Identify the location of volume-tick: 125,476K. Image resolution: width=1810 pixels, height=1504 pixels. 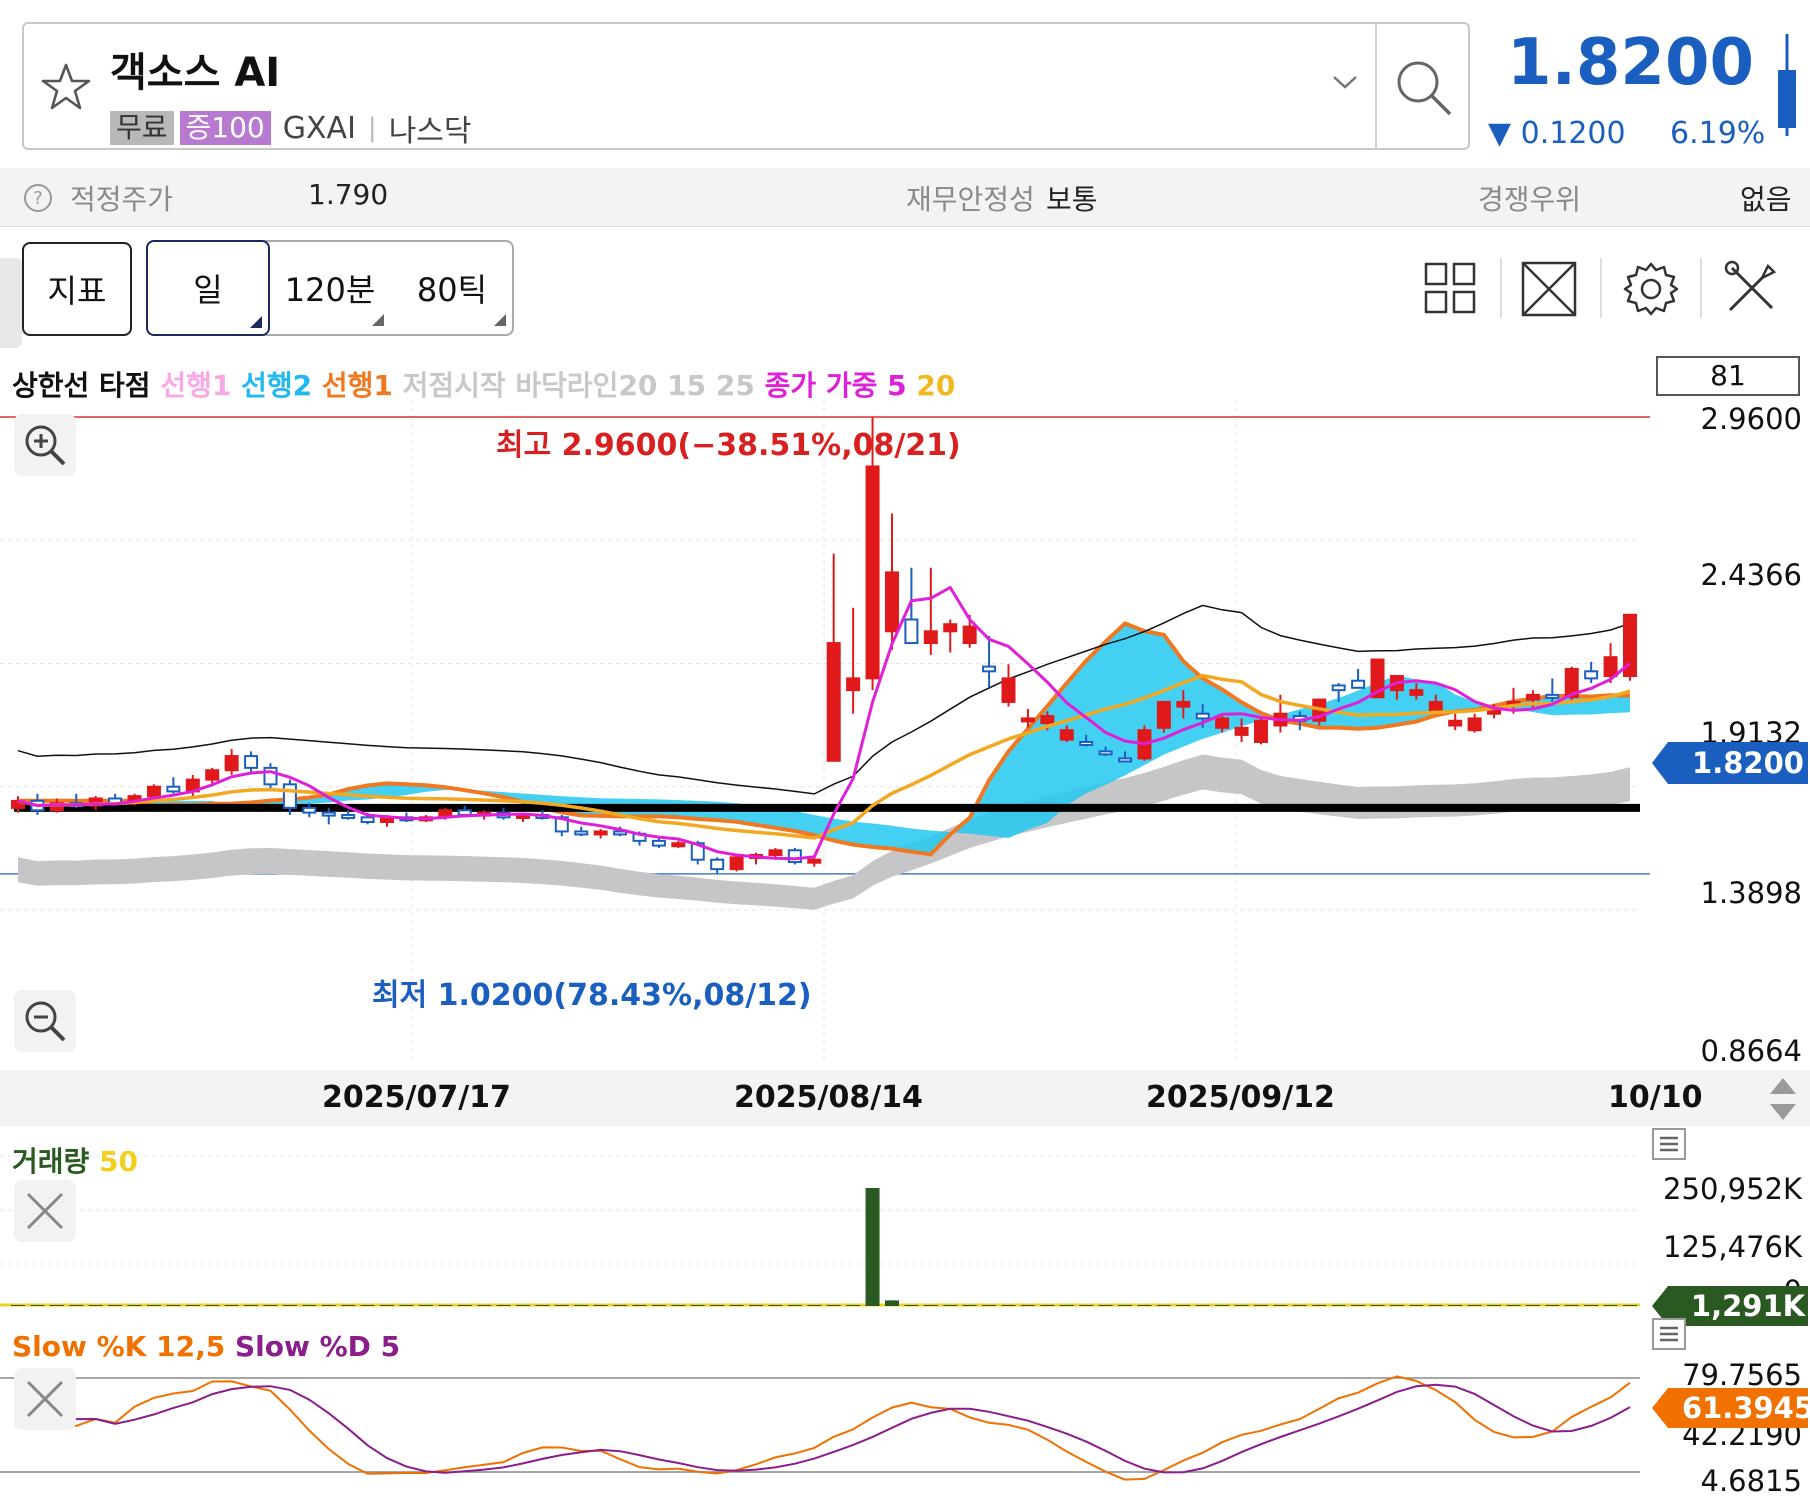
(1732, 1247).